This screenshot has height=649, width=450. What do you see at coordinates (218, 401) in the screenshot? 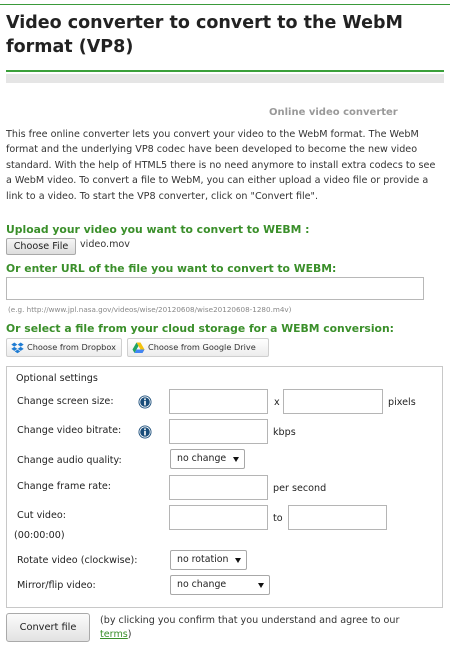
I see `screen-width-input` at bounding box center [218, 401].